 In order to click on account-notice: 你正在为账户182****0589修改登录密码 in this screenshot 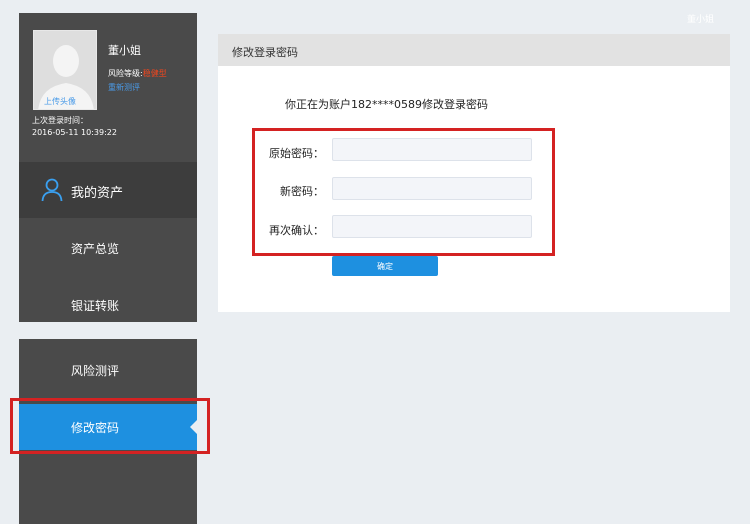, I will do `click(386, 104)`.